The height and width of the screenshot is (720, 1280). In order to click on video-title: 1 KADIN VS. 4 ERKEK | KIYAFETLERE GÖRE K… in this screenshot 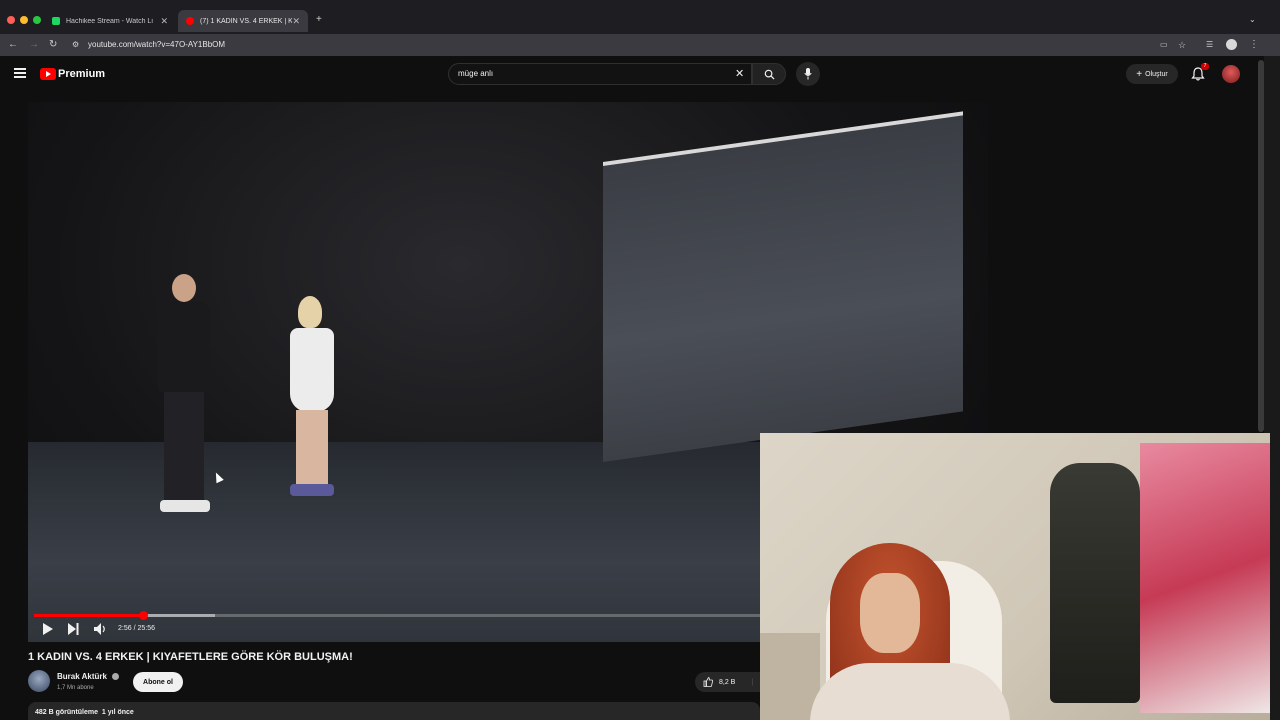, I will do `click(190, 657)`.